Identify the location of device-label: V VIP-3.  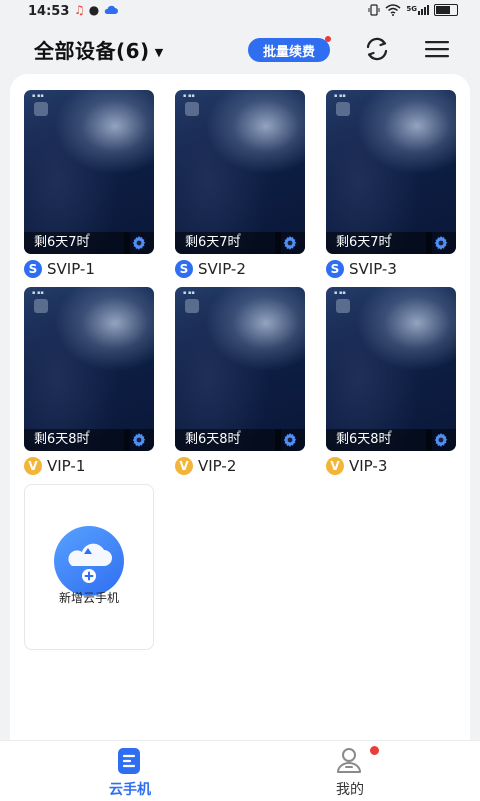
(356, 466).